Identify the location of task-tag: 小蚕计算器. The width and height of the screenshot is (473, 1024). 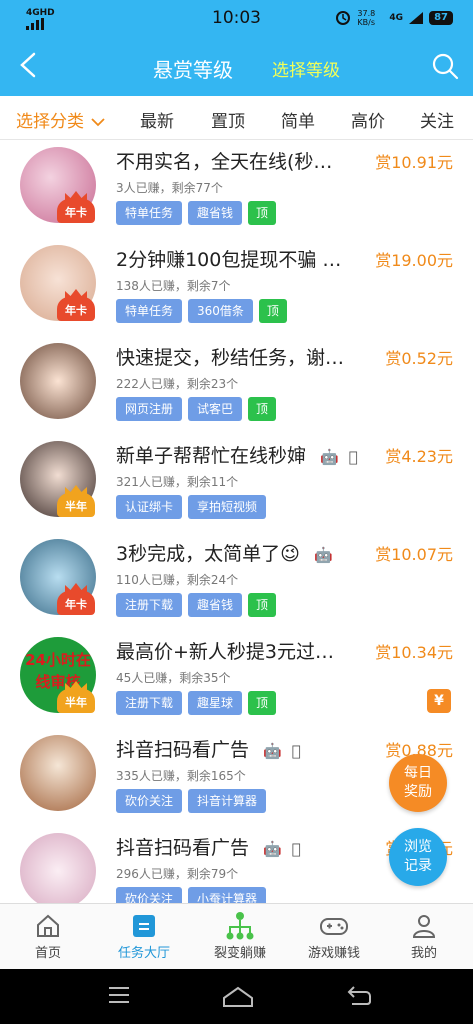
(227, 895).